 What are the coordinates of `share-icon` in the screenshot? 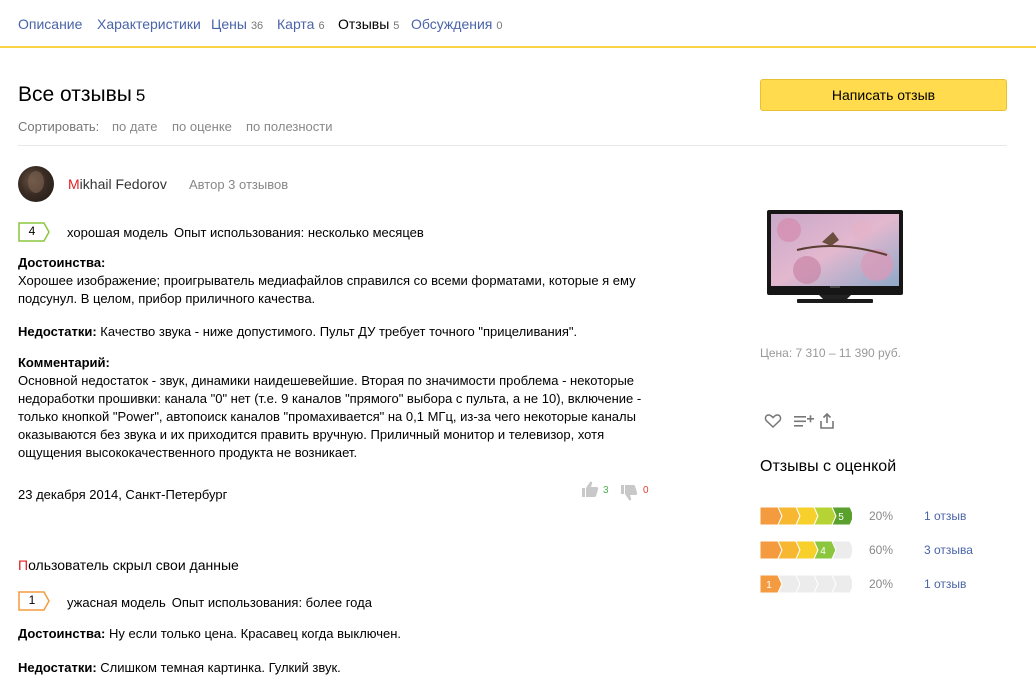 It's located at (827, 423).